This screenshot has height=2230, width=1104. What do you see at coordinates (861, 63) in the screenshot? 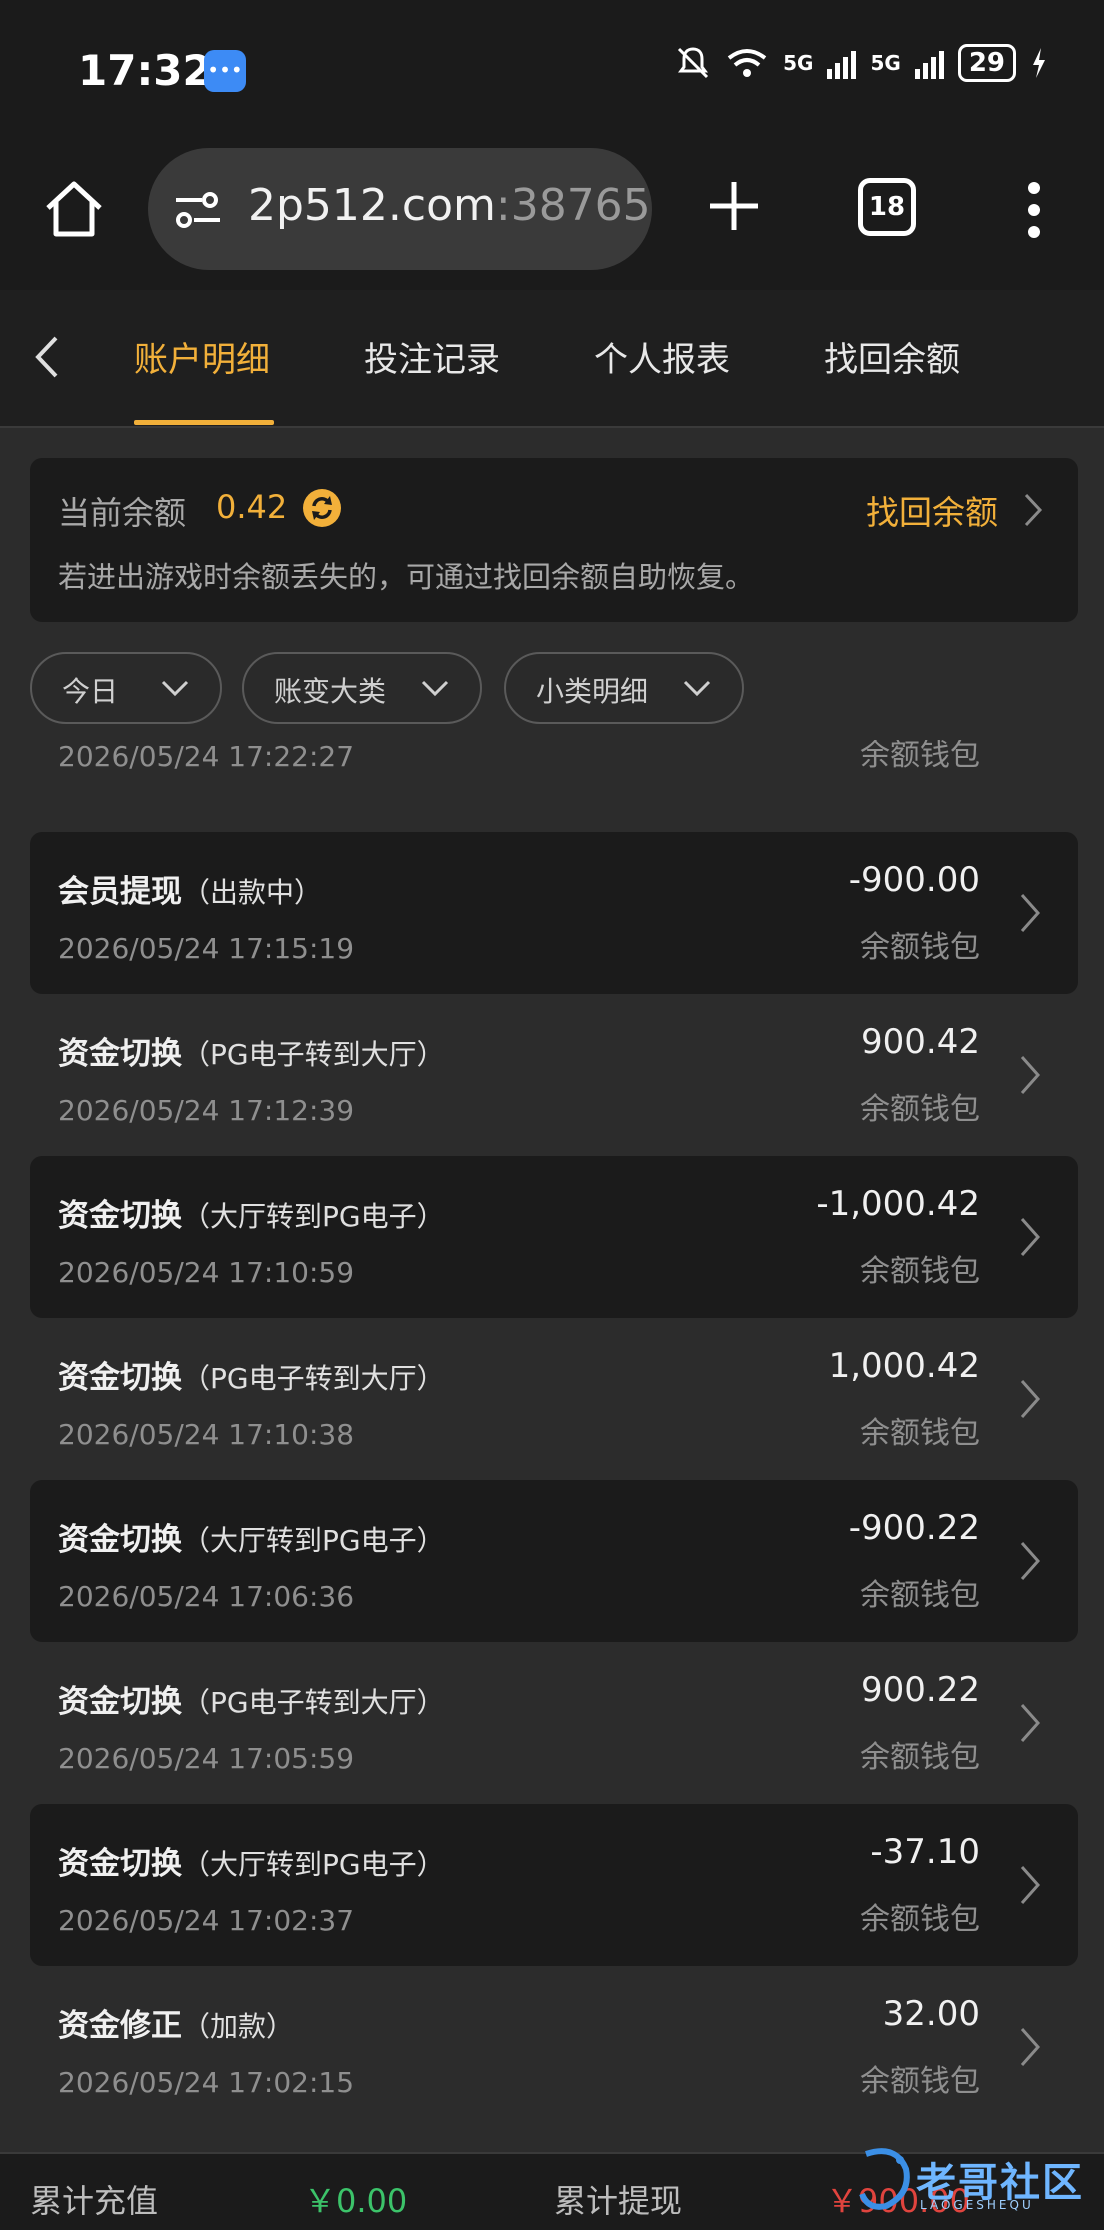
I see `status-icons: 5G 5G 29` at bounding box center [861, 63].